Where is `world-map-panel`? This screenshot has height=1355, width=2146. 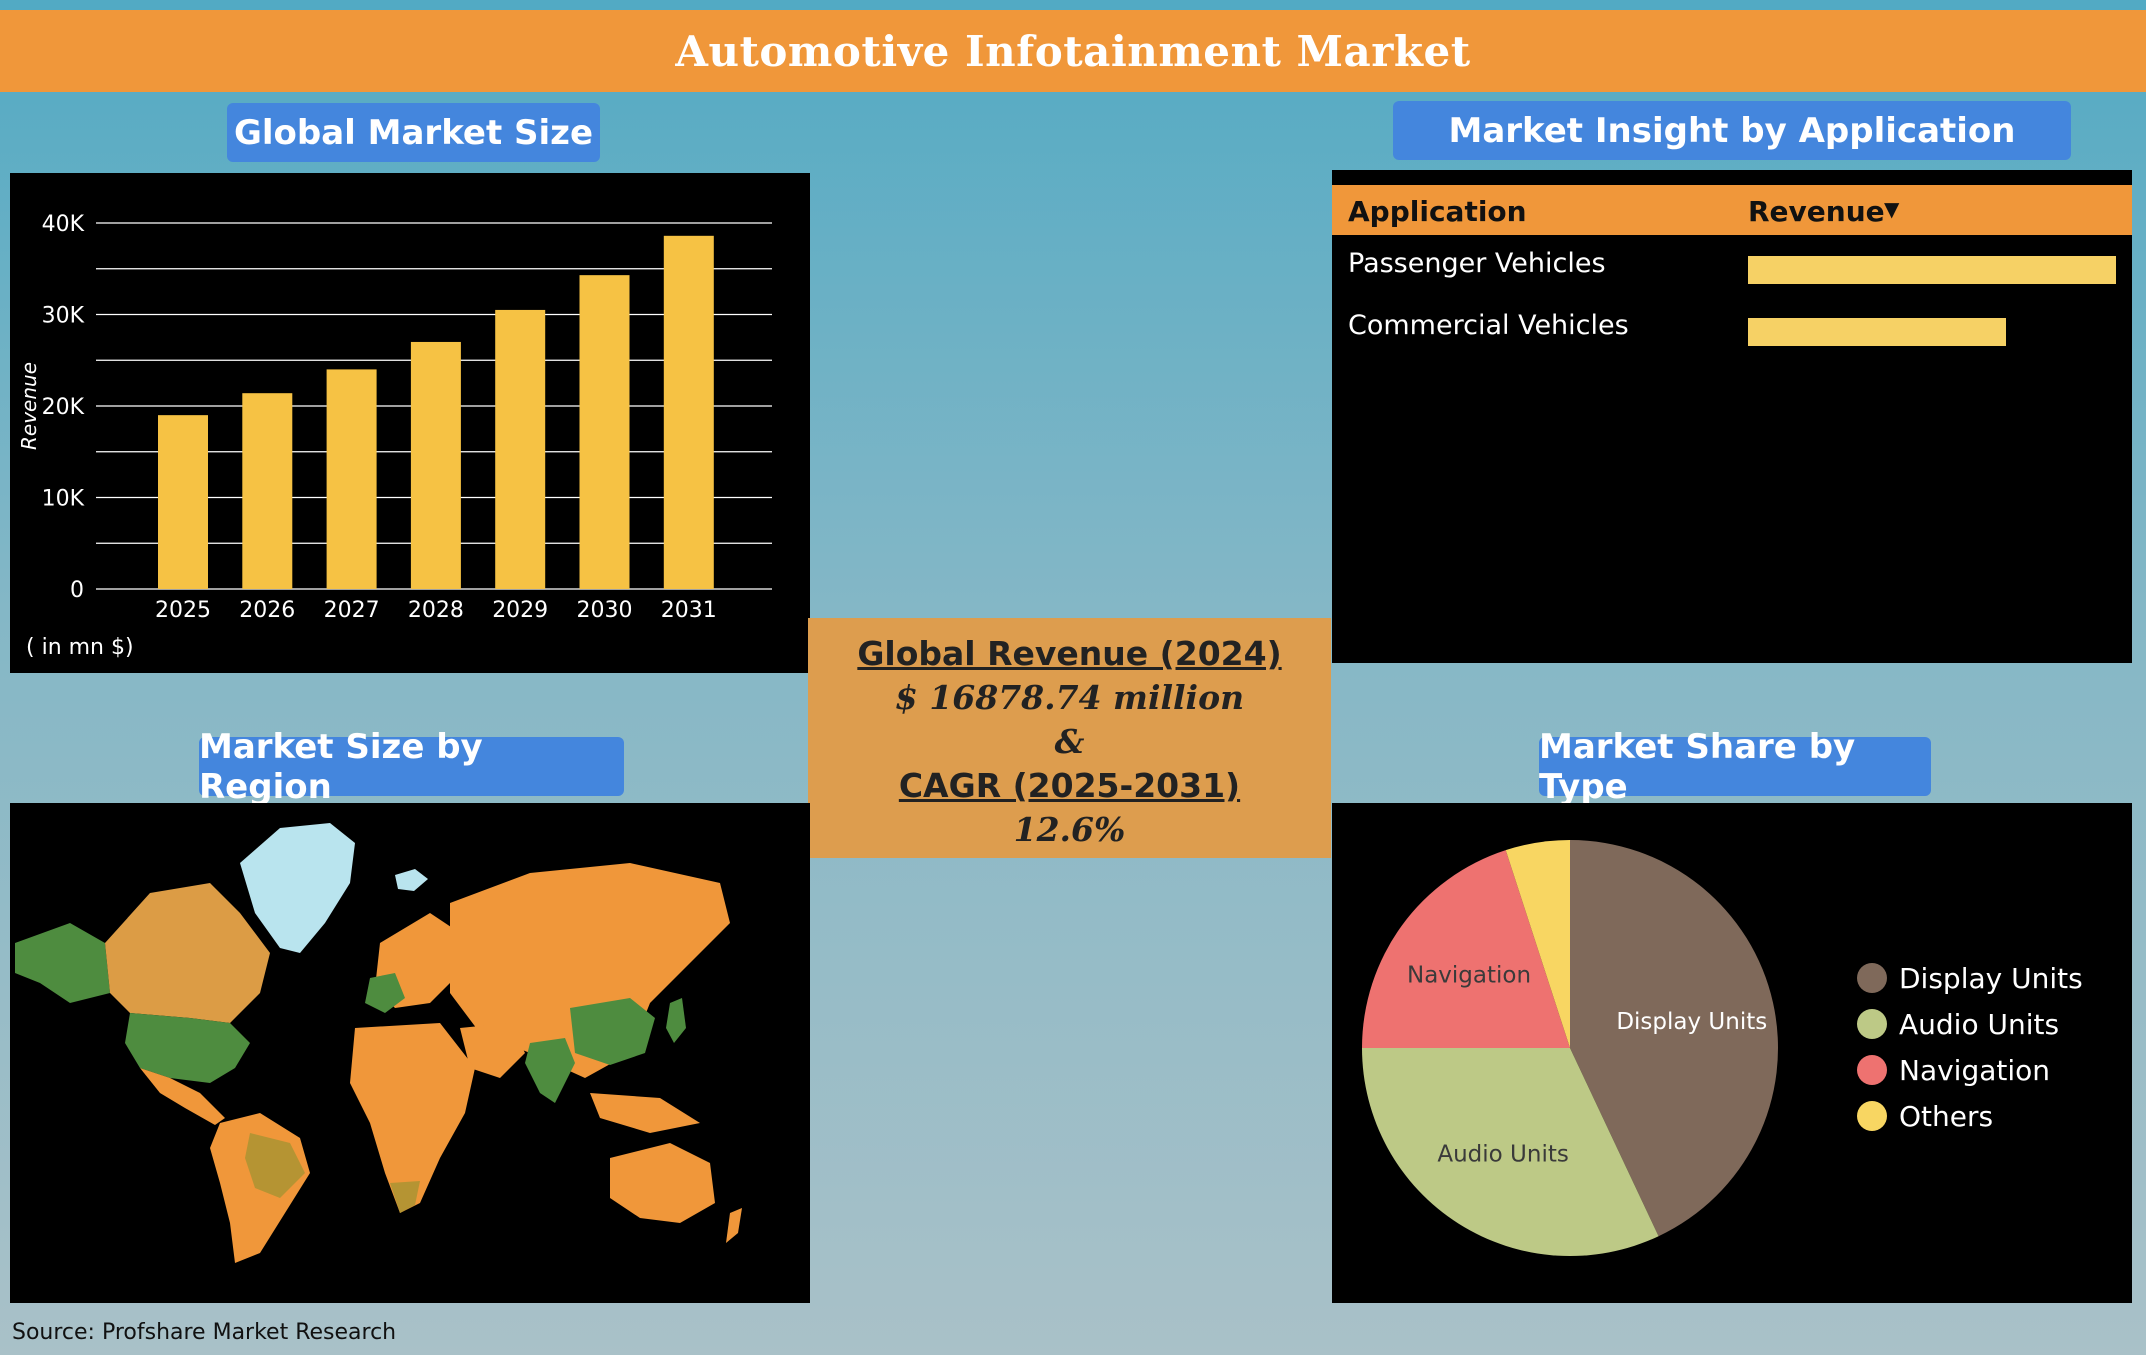
world-map-panel is located at coordinates (410, 1053).